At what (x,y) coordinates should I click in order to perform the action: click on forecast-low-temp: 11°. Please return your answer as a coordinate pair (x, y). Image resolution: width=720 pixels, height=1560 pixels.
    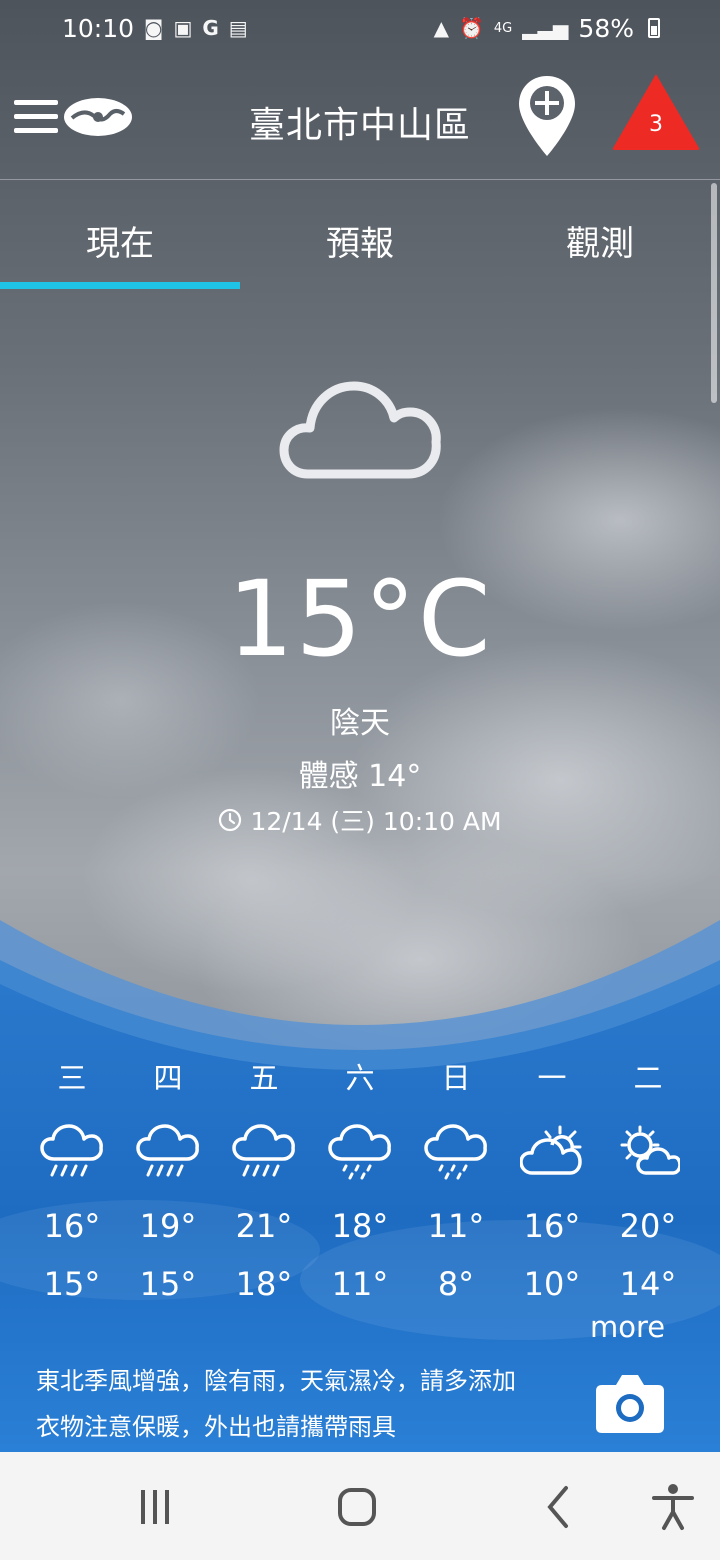
    Looking at the image, I should click on (360, 1284).